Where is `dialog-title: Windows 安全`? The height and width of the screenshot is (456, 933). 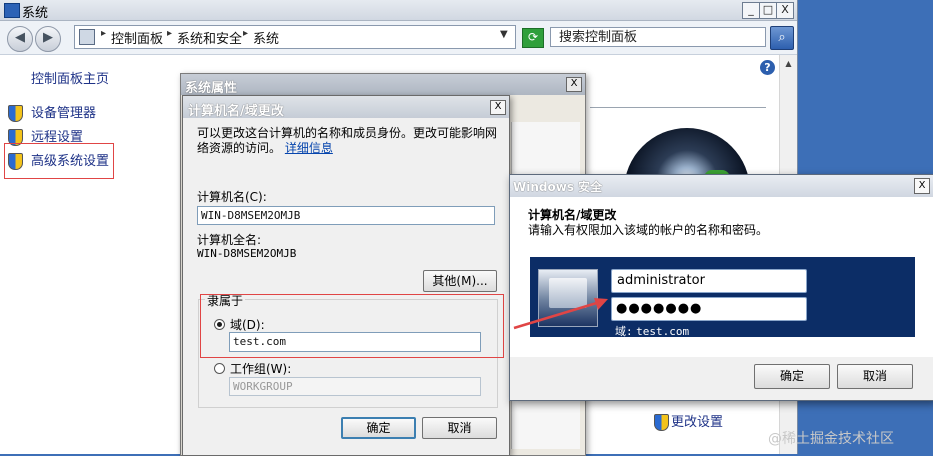
dialog-title: Windows 安全 is located at coordinates (558, 187).